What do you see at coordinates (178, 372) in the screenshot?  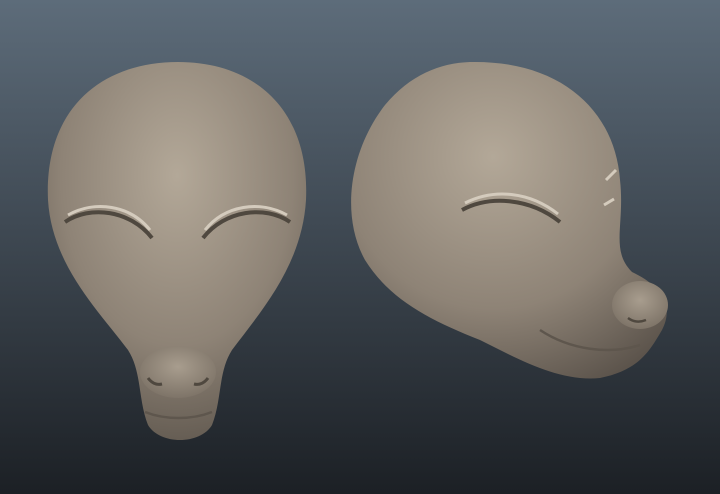 I see `nose` at bounding box center [178, 372].